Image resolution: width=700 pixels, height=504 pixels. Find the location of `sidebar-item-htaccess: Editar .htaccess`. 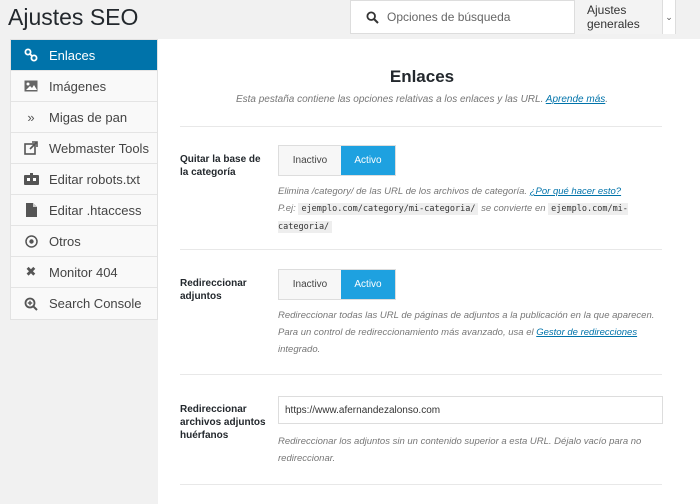

sidebar-item-htaccess: Editar .htaccess is located at coordinates (84, 210).